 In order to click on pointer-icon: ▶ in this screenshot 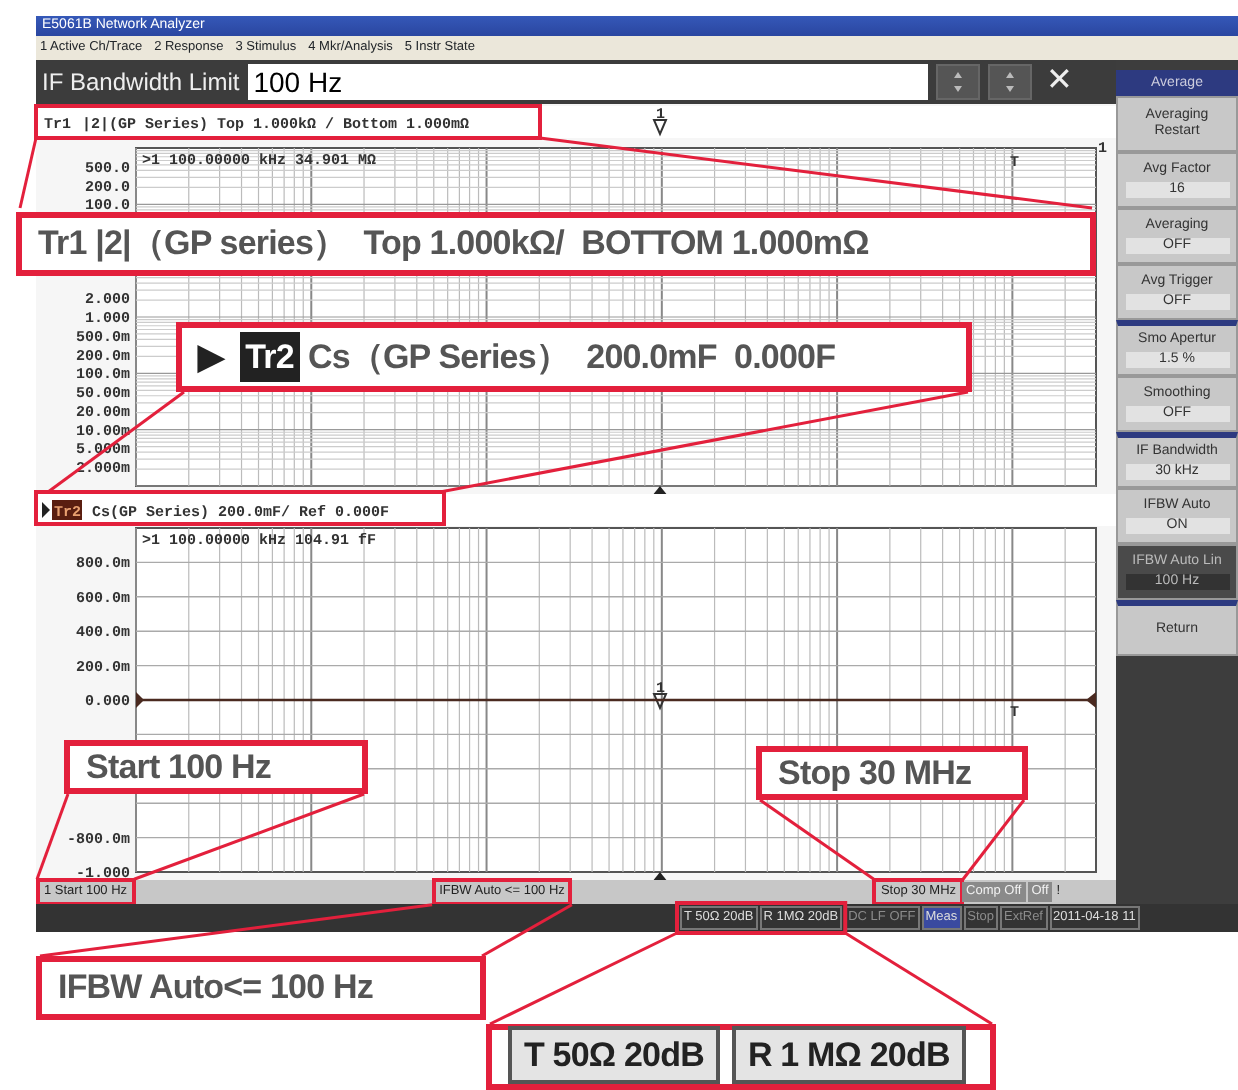, I will do `click(211, 357)`.